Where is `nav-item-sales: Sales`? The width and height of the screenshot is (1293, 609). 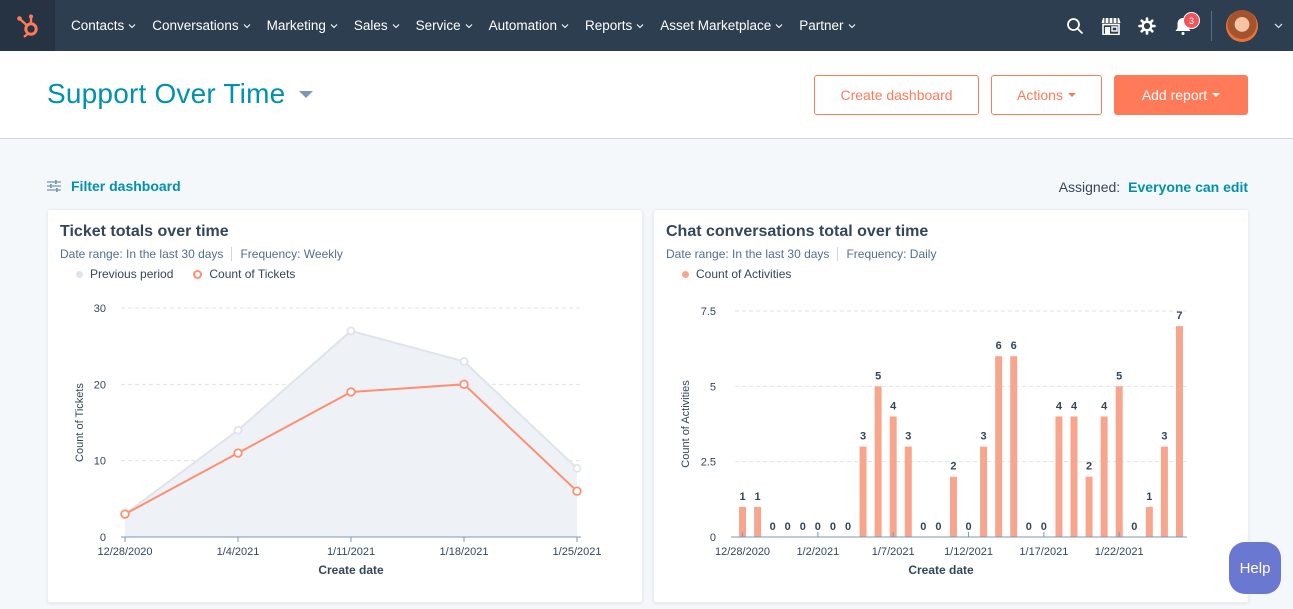
nav-item-sales: Sales is located at coordinates (377, 25).